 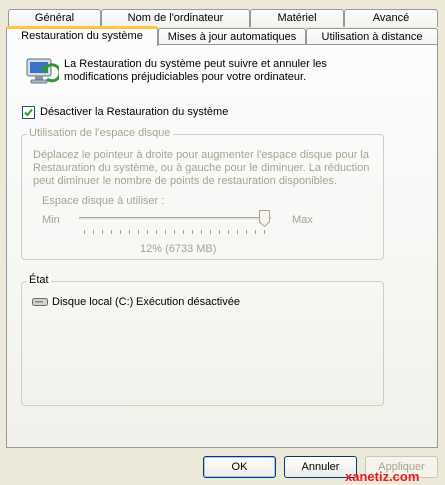 I want to click on tab-hardware: Matériel, so click(x=297, y=18).